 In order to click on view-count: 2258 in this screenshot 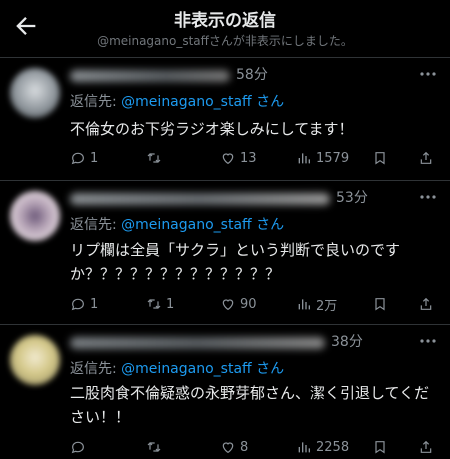, I will do `click(333, 447)`.